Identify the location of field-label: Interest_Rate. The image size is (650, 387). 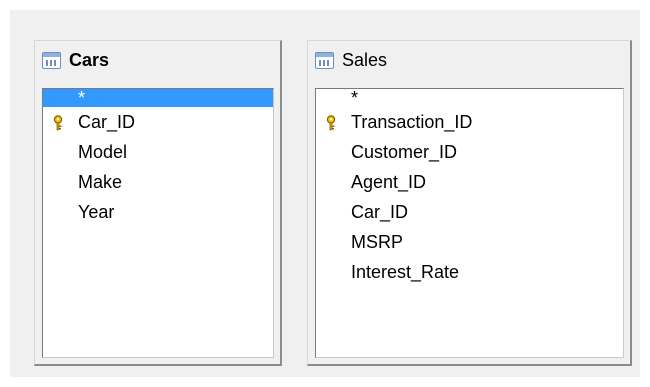
(405, 272).